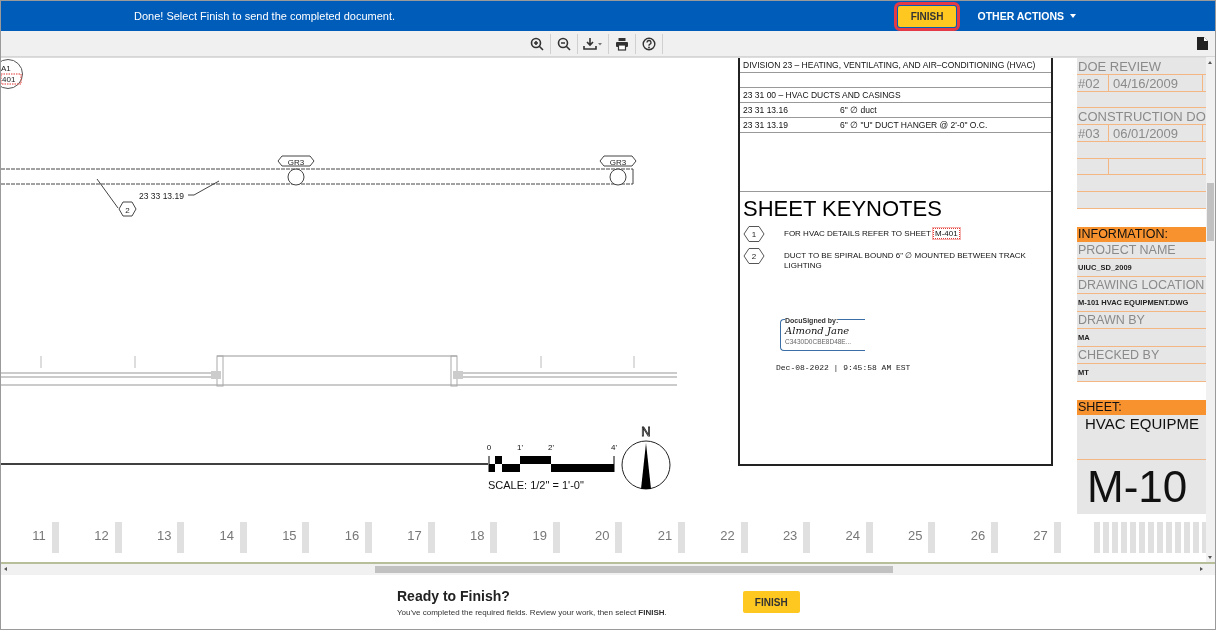 Image resolution: width=1216 pixels, height=630 pixels. Describe the element at coordinates (914, 125) in the screenshot. I see `table-cell: 6" ∅ "U" DUCT HANGER @ 2'-0" O.C.` at that location.